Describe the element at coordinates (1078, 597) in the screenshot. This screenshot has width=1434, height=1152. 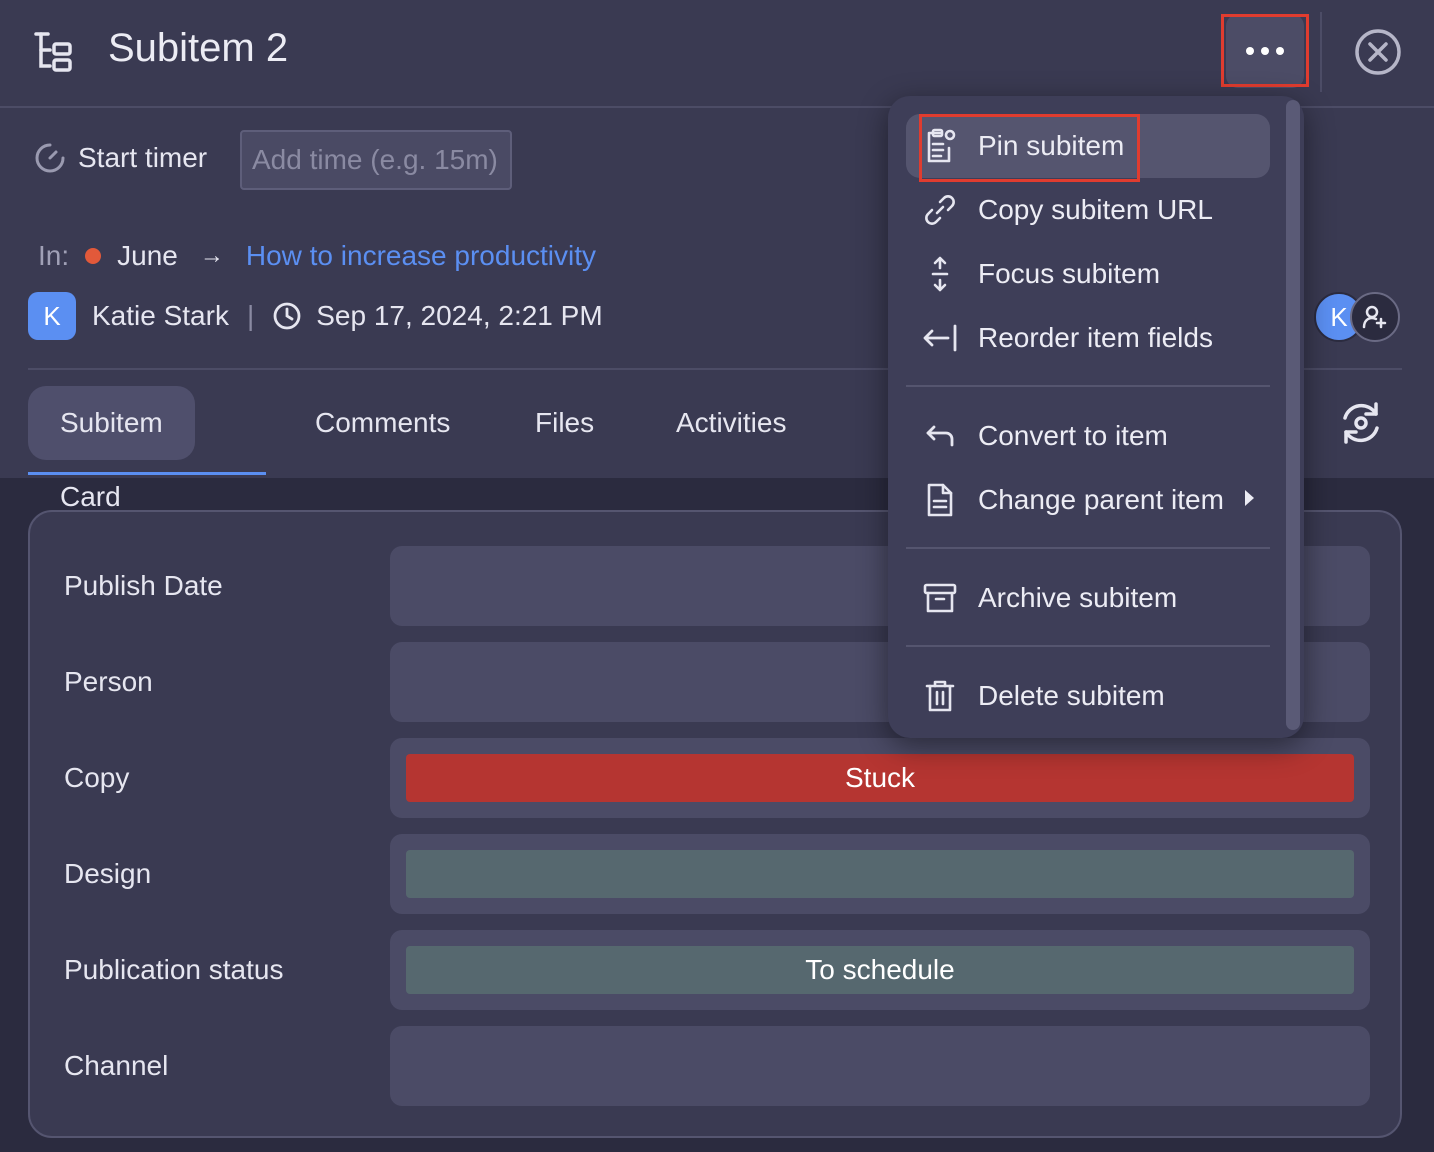
I see `menu-item-label: Archive subitem` at that location.